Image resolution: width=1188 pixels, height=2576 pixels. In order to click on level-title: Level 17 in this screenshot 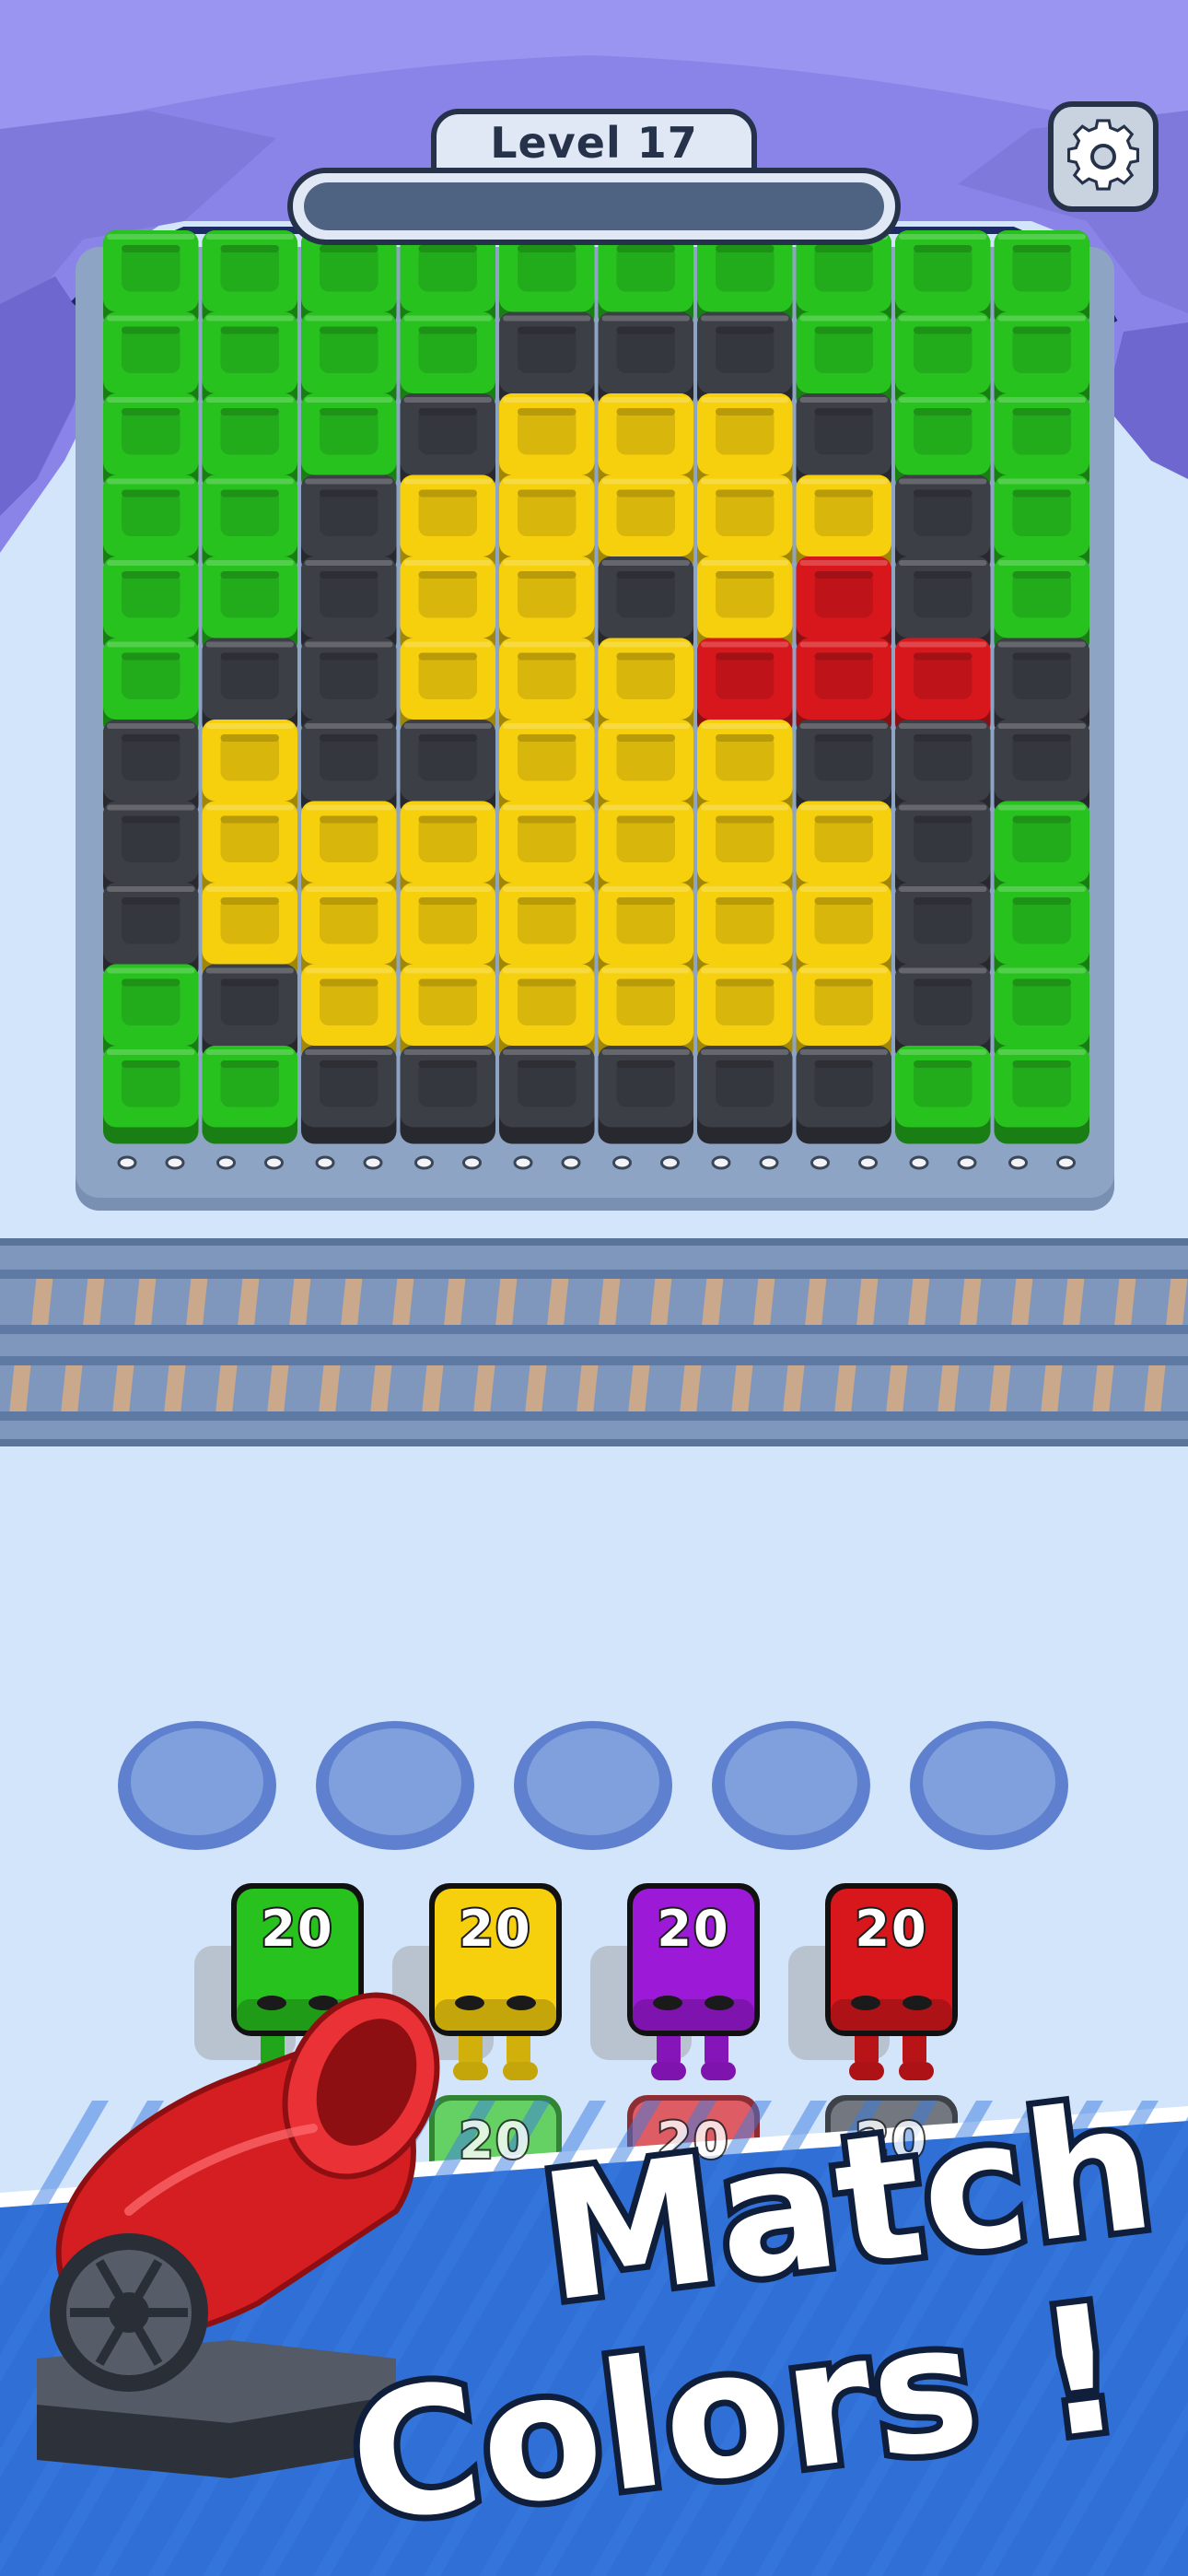, I will do `click(594, 143)`.